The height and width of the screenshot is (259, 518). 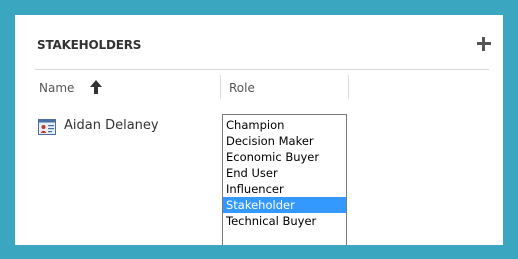 What do you see at coordinates (484, 44) in the screenshot?
I see `add-stakeholder-button` at bounding box center [484, 44].